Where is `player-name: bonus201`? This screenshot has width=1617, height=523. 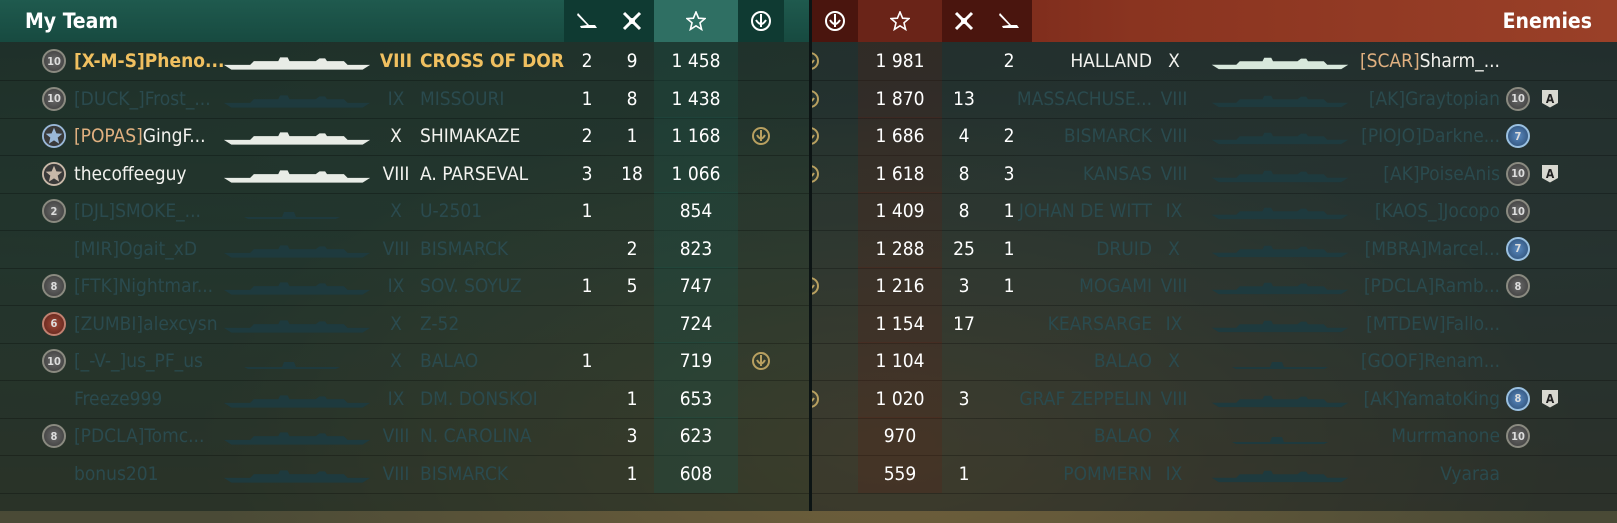 player-name: bonus201 is located at coordinates (149, 474).